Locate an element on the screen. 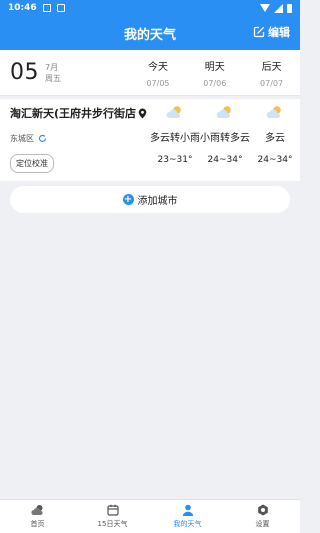 The image size is (320, 533). add-city-button: + 添加城市 is located at coordinates (150, 199).